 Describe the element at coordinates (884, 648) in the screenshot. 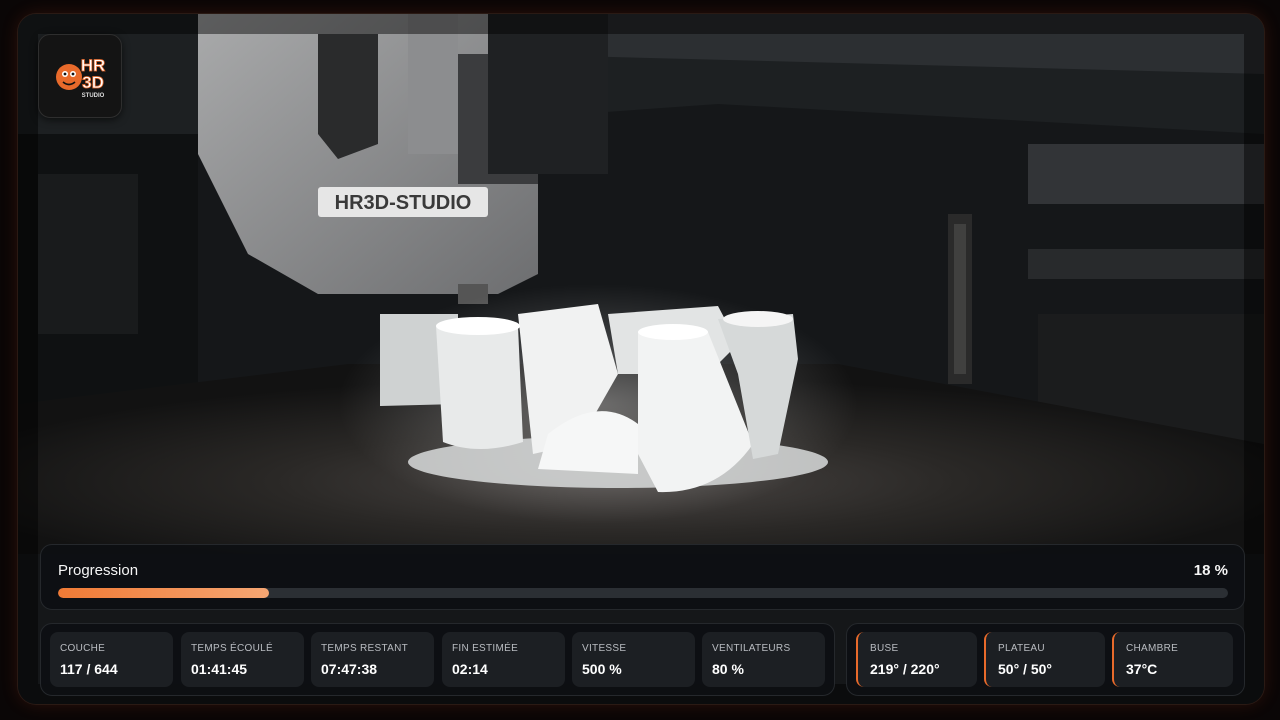

I see `temp-label: BUSE` at that location.